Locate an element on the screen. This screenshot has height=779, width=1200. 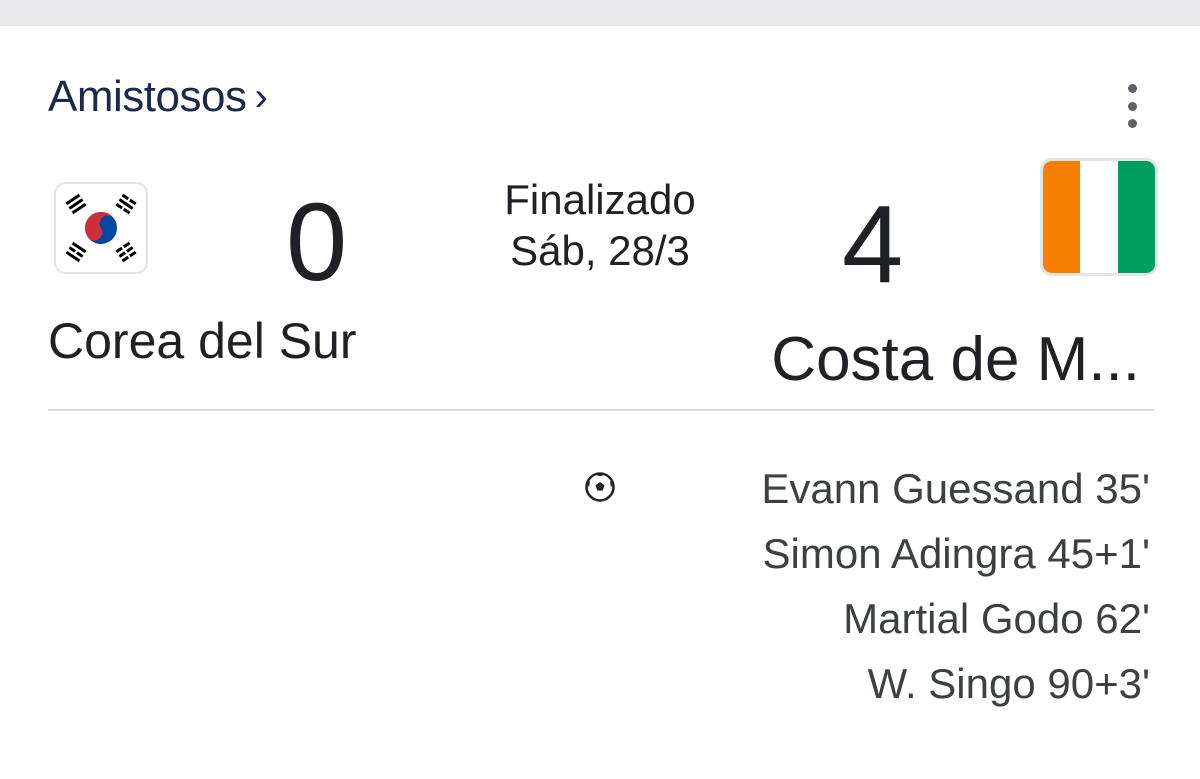
home-score: 0 is located at coordinates (317, 242).